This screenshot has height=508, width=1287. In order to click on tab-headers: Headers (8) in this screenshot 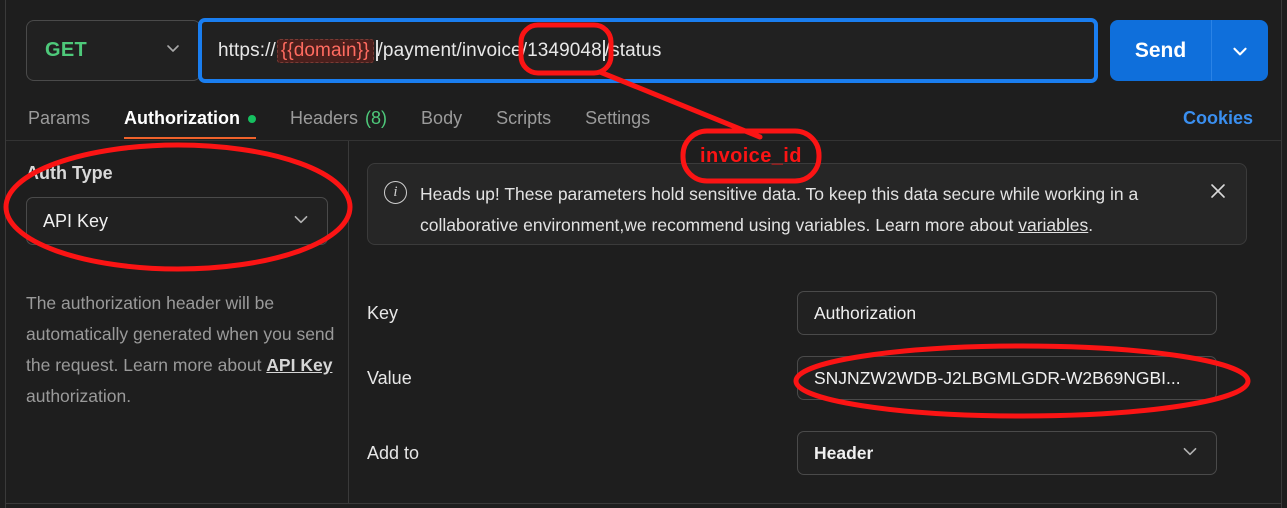, I will do `click(338, 118)`.